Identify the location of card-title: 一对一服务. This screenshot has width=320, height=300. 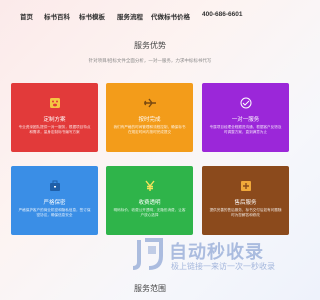
(245, 120).